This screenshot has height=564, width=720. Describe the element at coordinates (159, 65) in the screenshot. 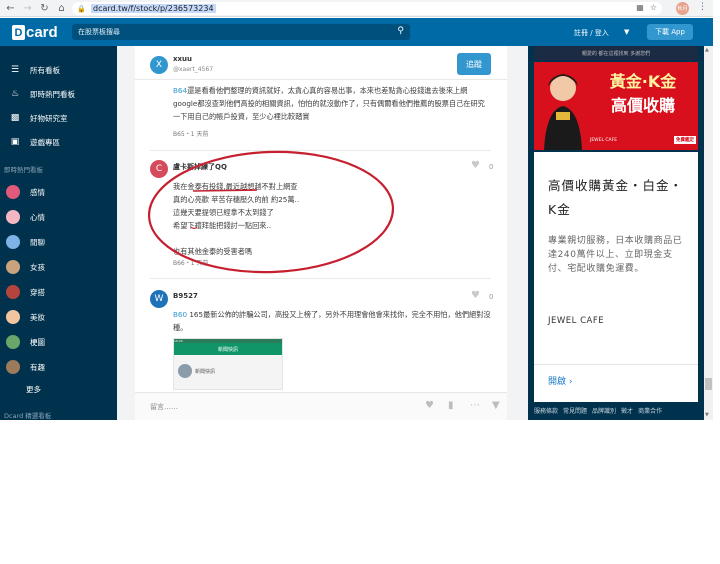

I see `author-avatar: X` at that location.